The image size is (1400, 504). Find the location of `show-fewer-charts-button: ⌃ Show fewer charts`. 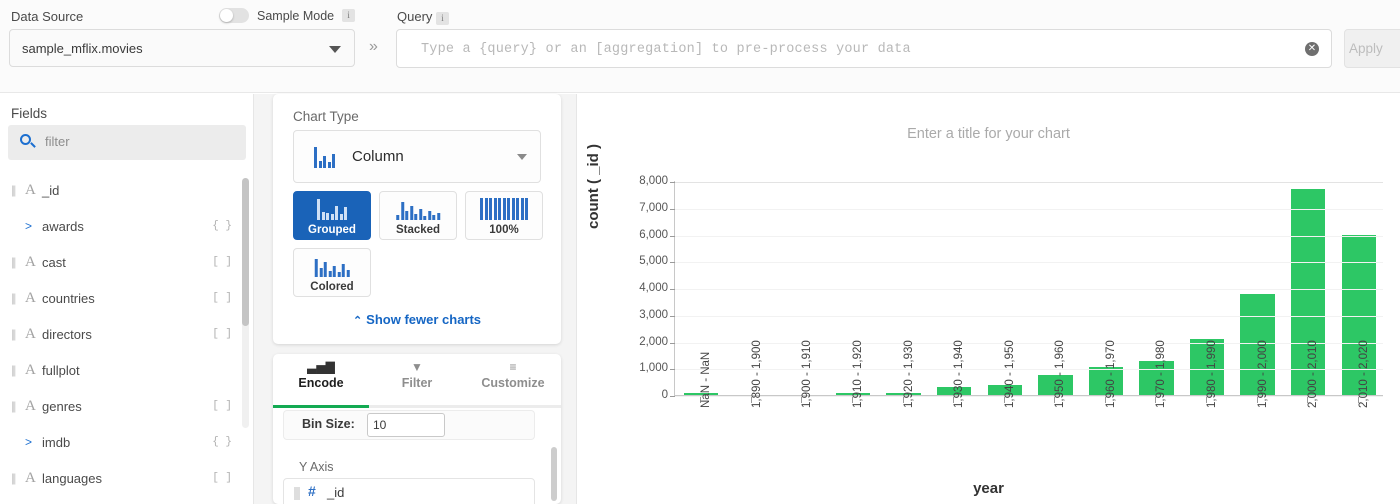

show-fewer-charts-button: ⌃ Show fewer charts is located at coordinates (417, 319).